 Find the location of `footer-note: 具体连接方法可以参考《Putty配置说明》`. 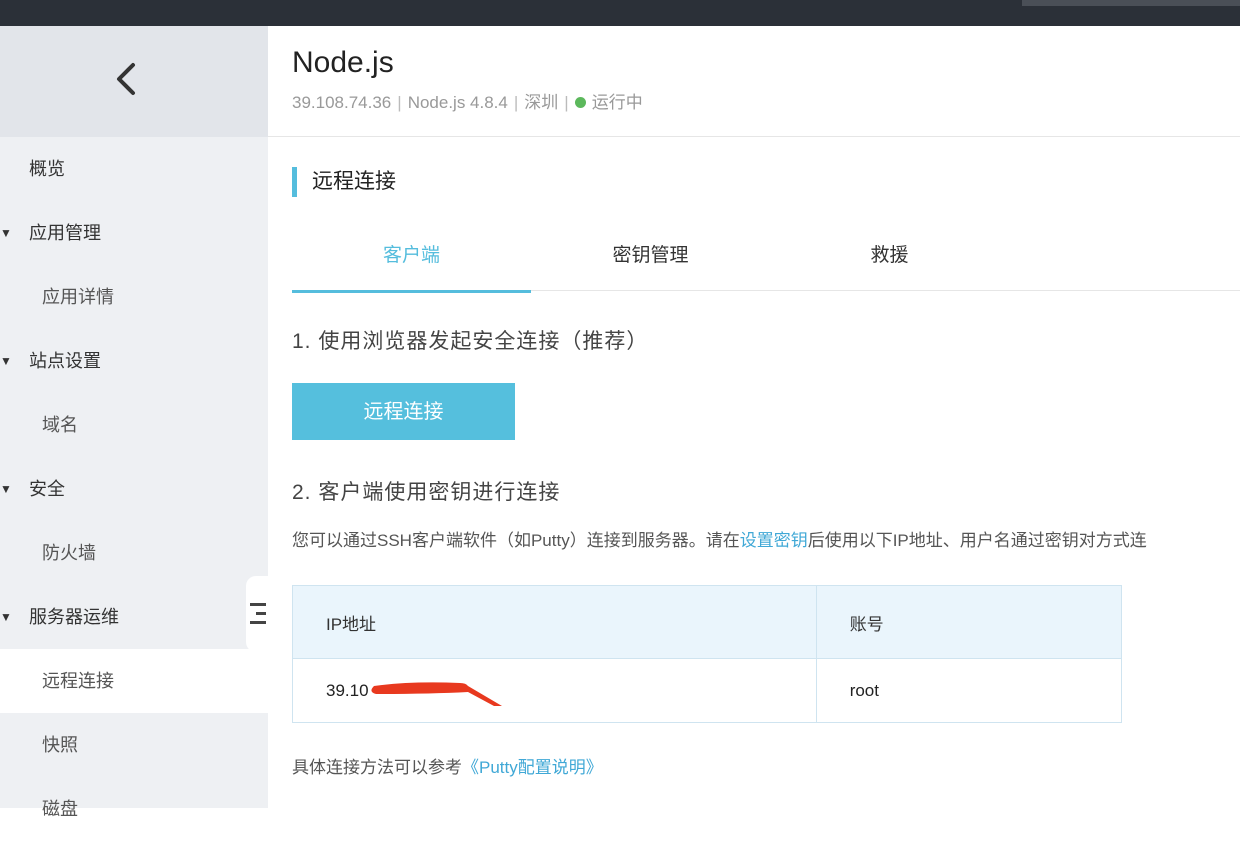

footer-note: 具体连接方法可以参考《Putty配置说明》 is located at coordinates (447, 765).